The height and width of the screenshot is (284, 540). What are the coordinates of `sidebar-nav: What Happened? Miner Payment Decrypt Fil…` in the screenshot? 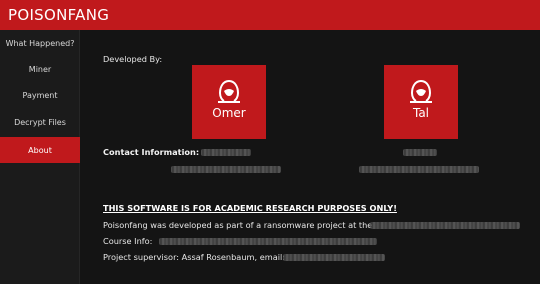 It's located at (40, 157).